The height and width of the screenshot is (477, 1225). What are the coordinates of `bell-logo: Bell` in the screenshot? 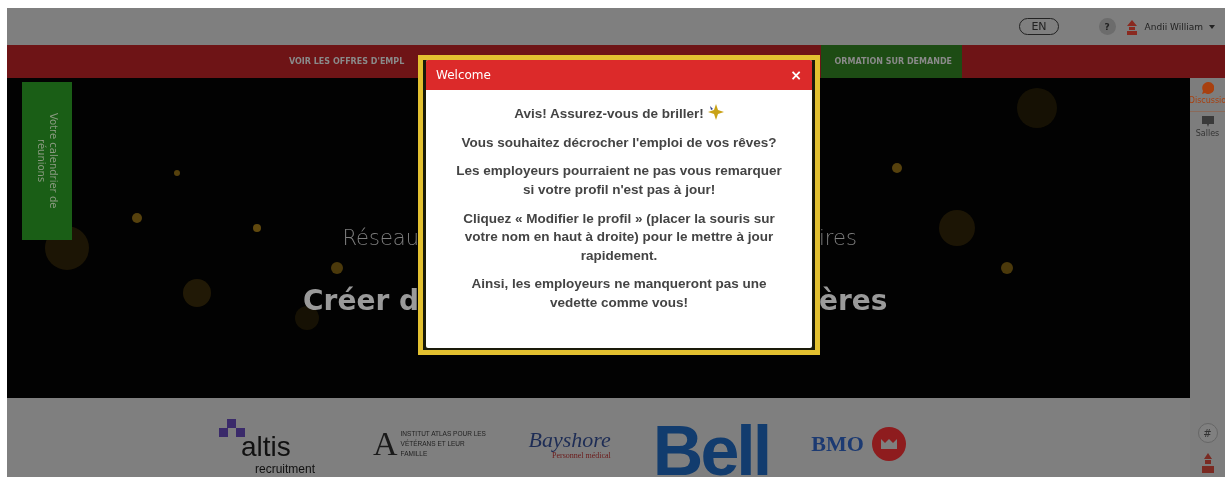 It's located at (711, 449).